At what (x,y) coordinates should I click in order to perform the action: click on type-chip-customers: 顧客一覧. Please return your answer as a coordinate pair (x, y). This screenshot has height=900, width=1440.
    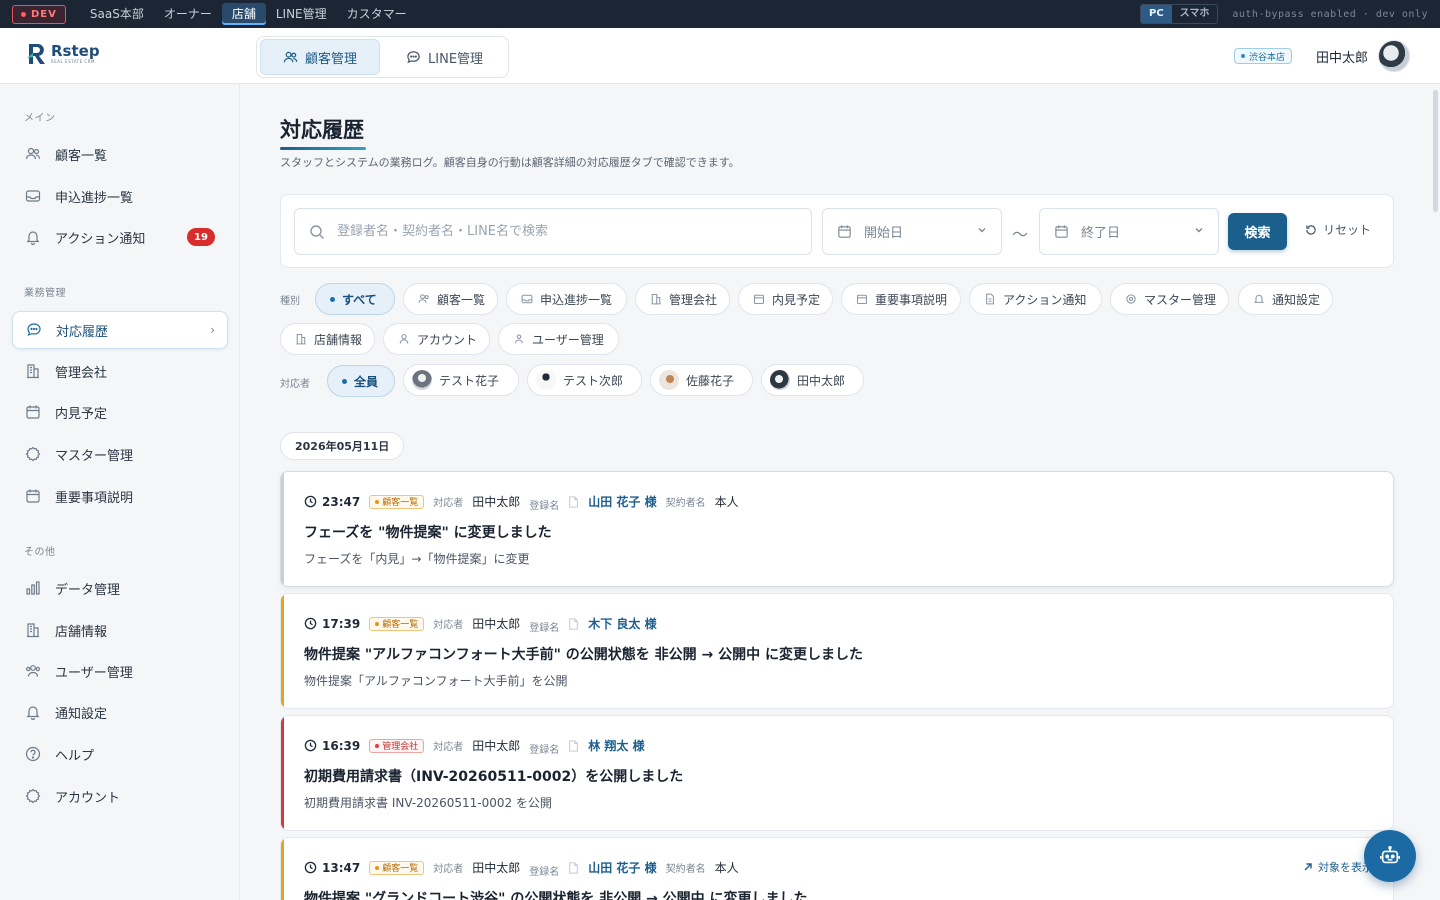
    Looking at the image, I should click on (450, 299).